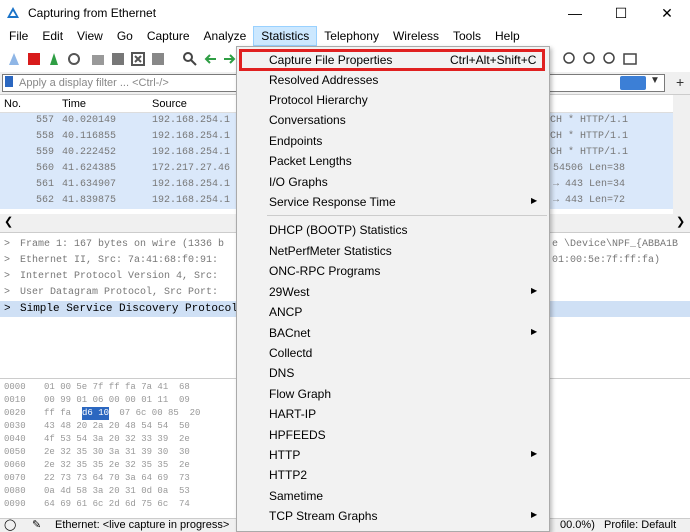  What do you see at coordinates (467, 36) in the screenshot?
I see `menu-tools: Tools` at bounding box center [467, 36].